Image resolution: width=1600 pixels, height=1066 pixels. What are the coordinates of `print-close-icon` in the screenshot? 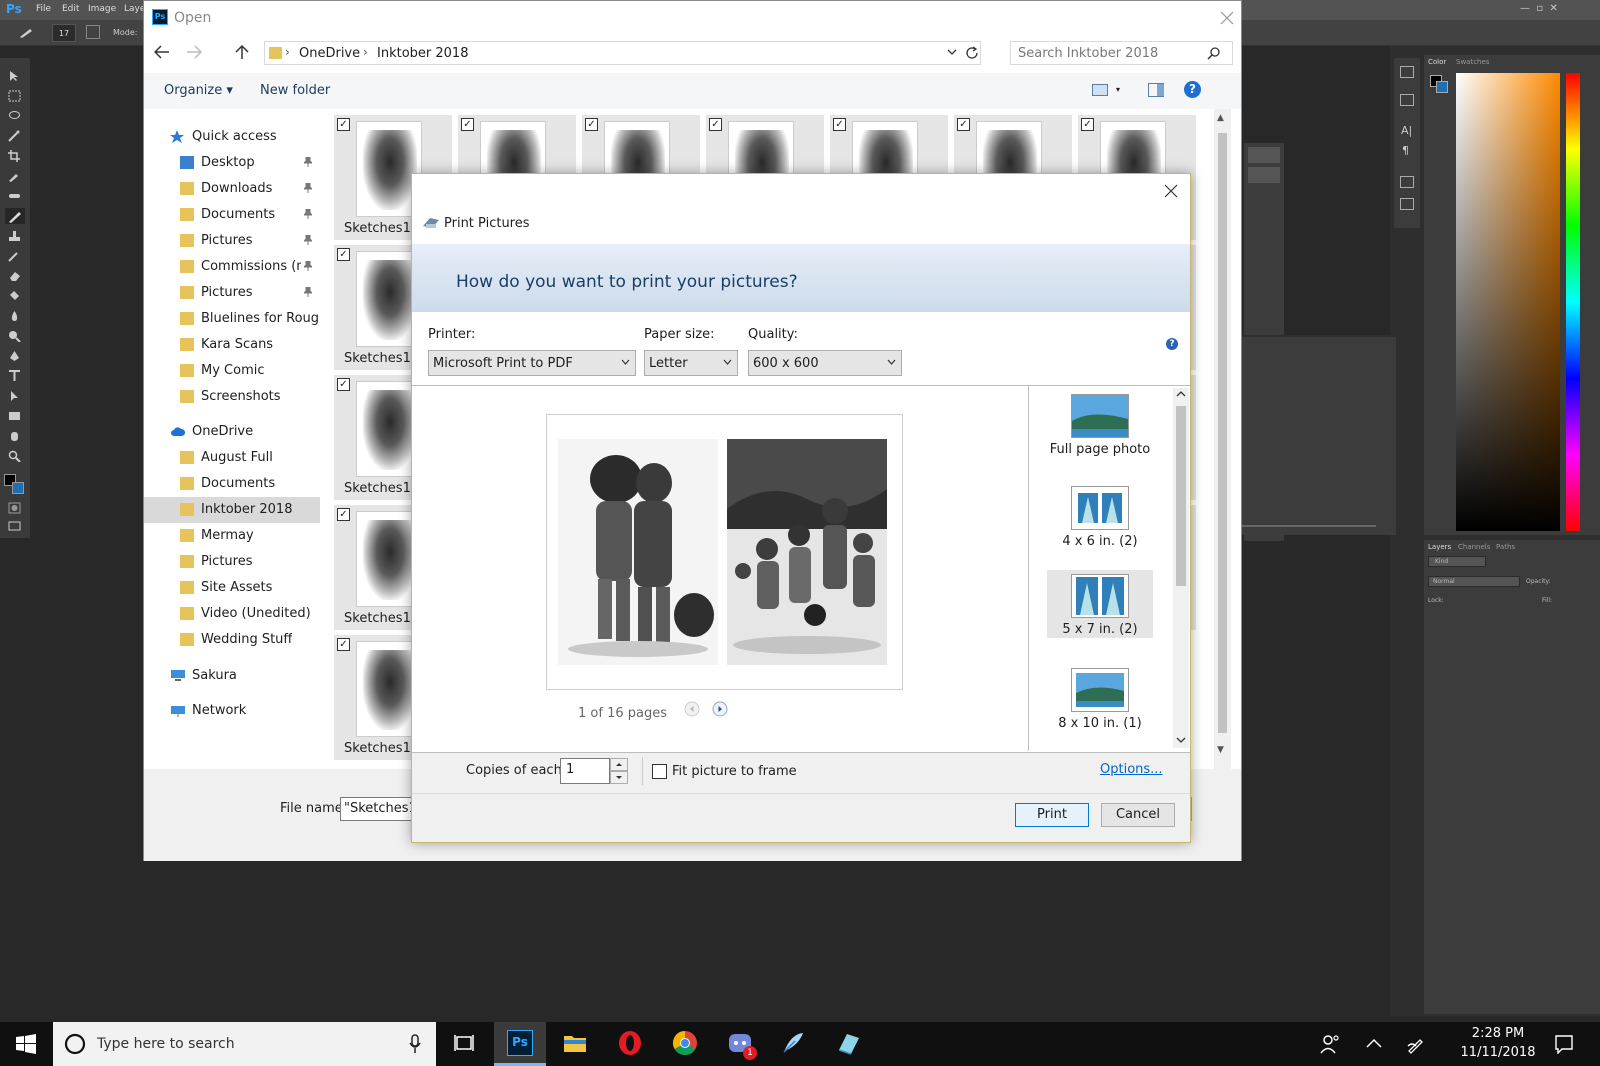 It's located at (1171, 191).